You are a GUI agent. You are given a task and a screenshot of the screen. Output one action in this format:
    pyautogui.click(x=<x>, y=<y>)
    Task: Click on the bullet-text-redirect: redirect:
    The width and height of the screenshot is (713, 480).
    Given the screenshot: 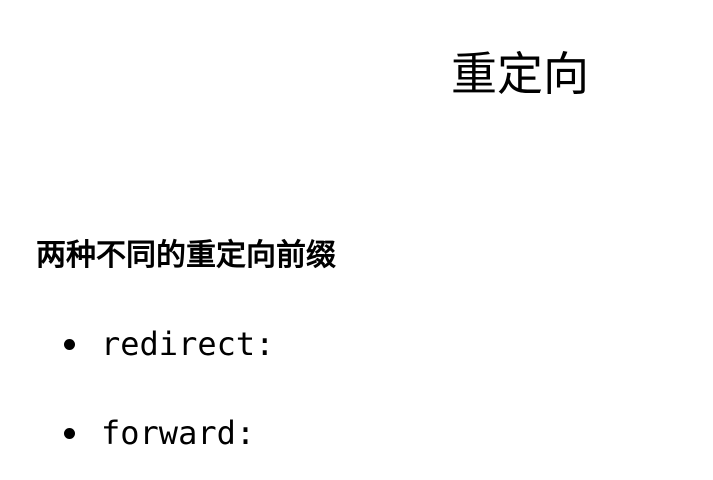 What is the action you would take?
    pyautogui.click(x=188, y=344)
    